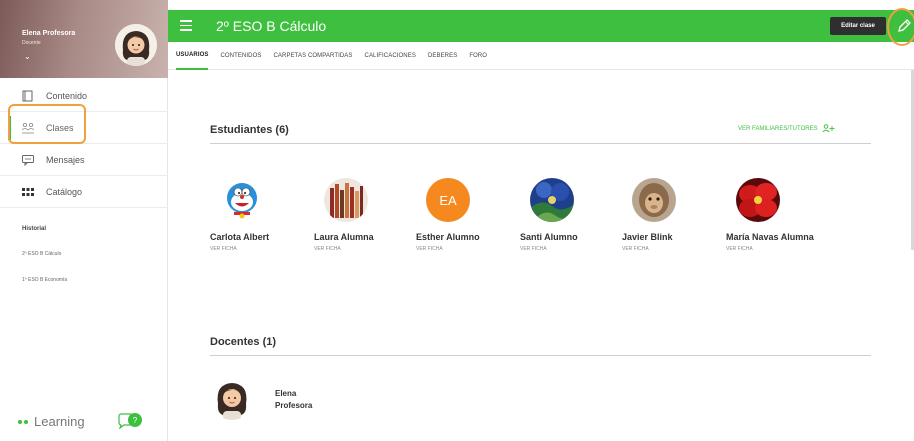 This screenshot has height=441, width=914. What do you see at coordinates (41, 254) in the screenshot?
I see `history-item: 2º ESO B Cálculo` at bounding box center [41, 254].